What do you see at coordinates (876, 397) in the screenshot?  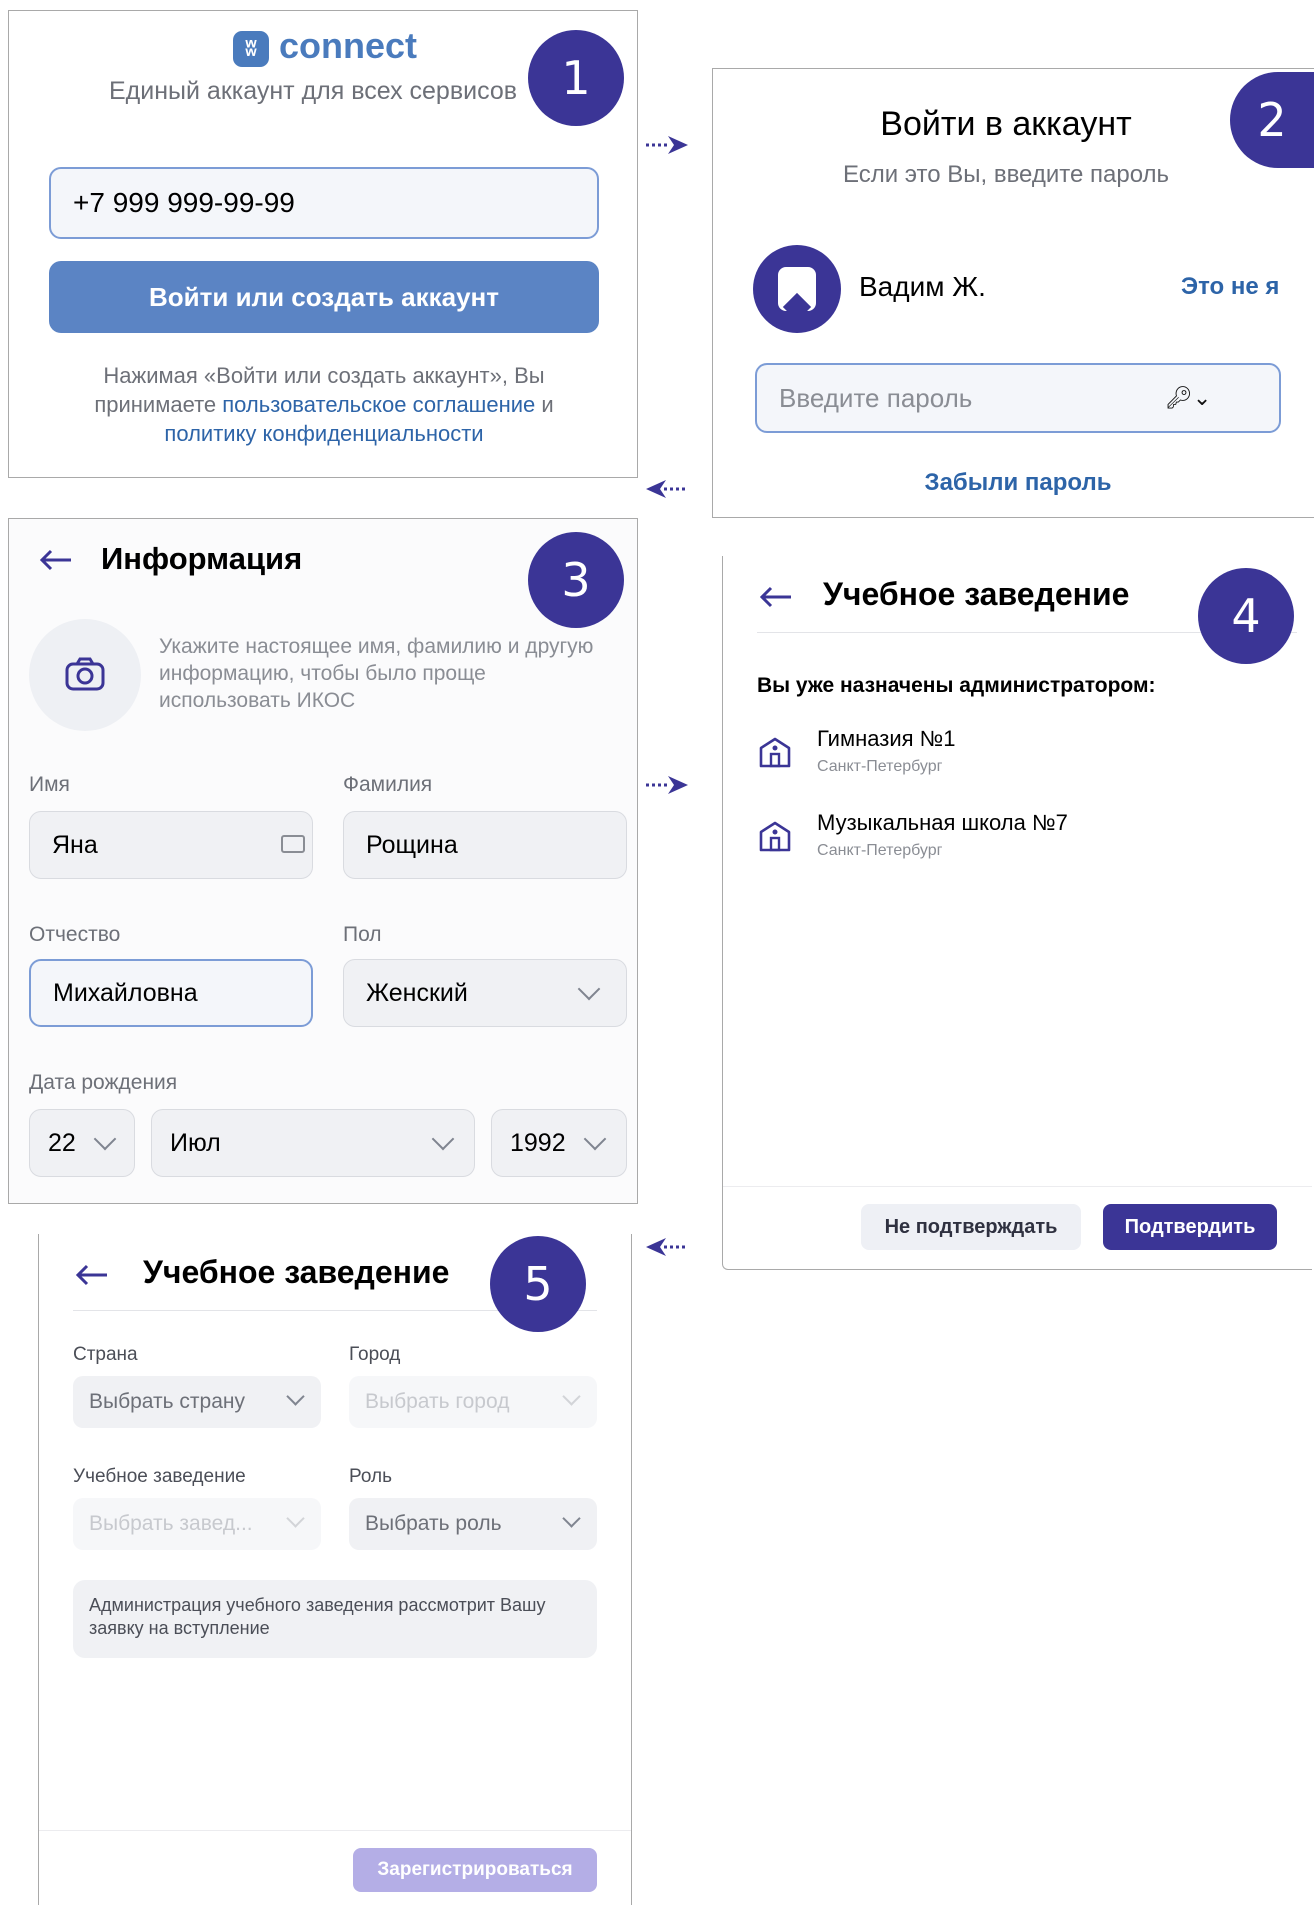 I see `password-placeholder: Введите пароль` at bounding box center [876, 397].